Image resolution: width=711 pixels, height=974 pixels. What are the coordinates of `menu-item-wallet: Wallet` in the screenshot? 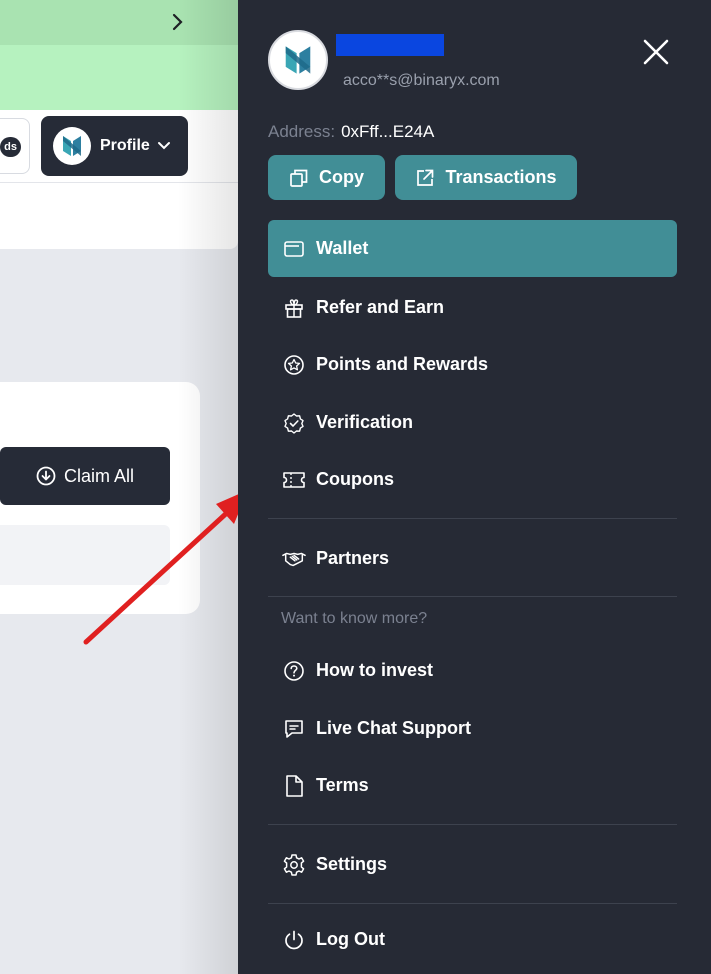 It's located at (472, 248).